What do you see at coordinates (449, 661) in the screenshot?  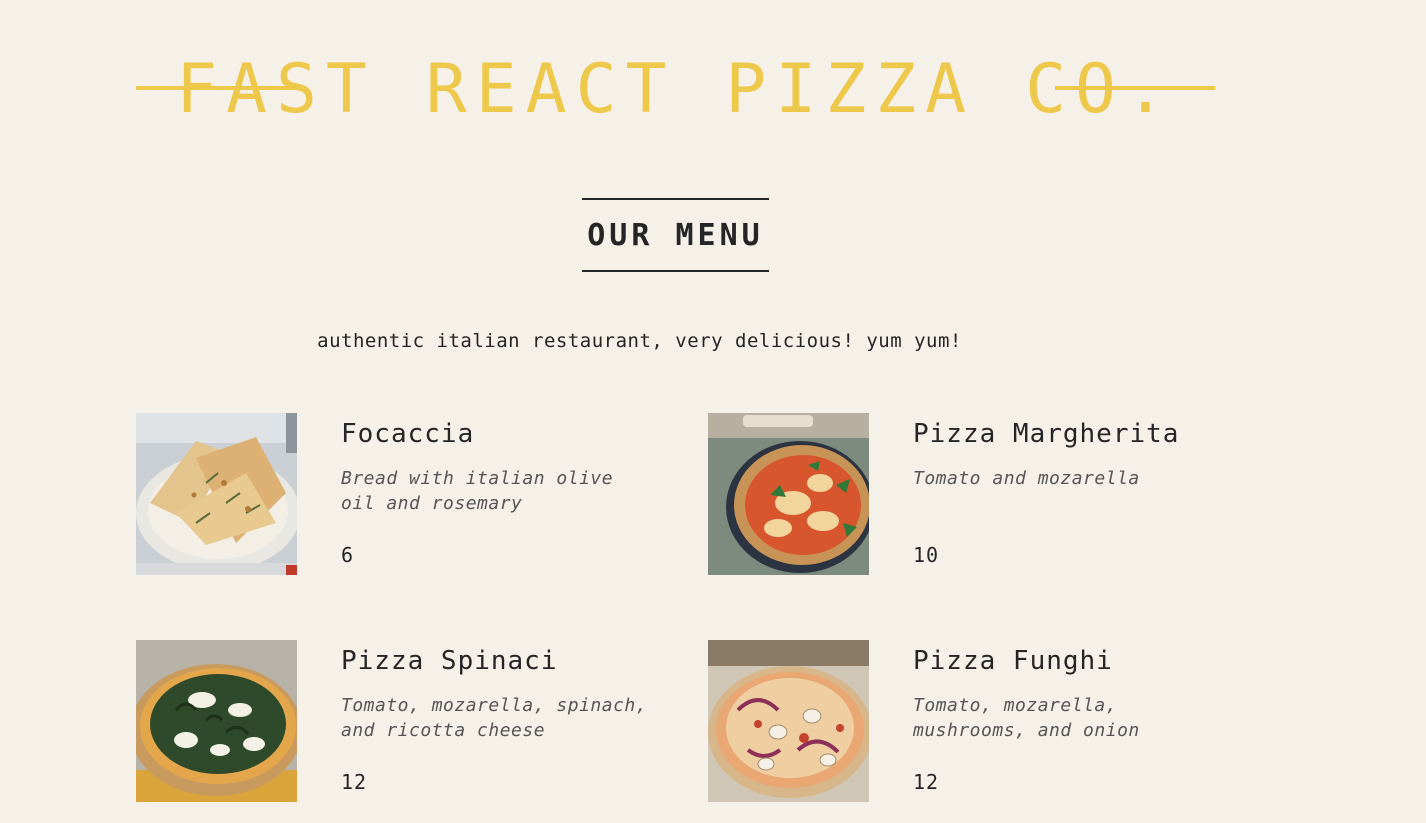 I see `pizza-name: Pizza Spinaci` at bounding box center [449, 661].